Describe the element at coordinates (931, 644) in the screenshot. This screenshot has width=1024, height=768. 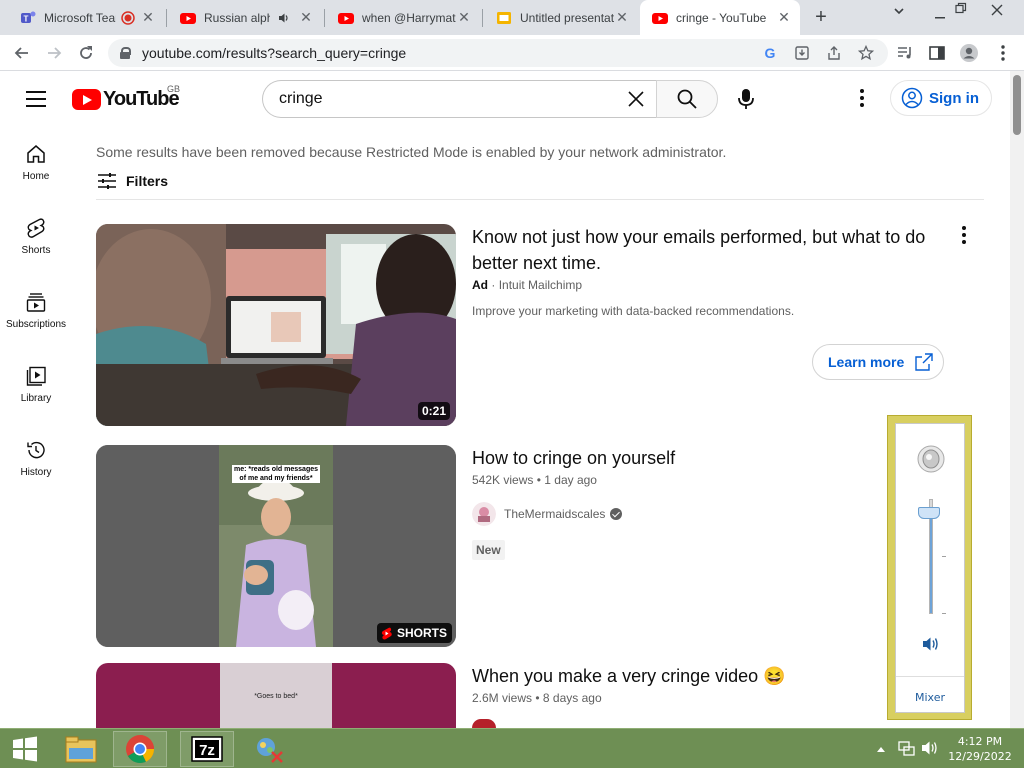
I see `mute-toggle-icon` at that location.